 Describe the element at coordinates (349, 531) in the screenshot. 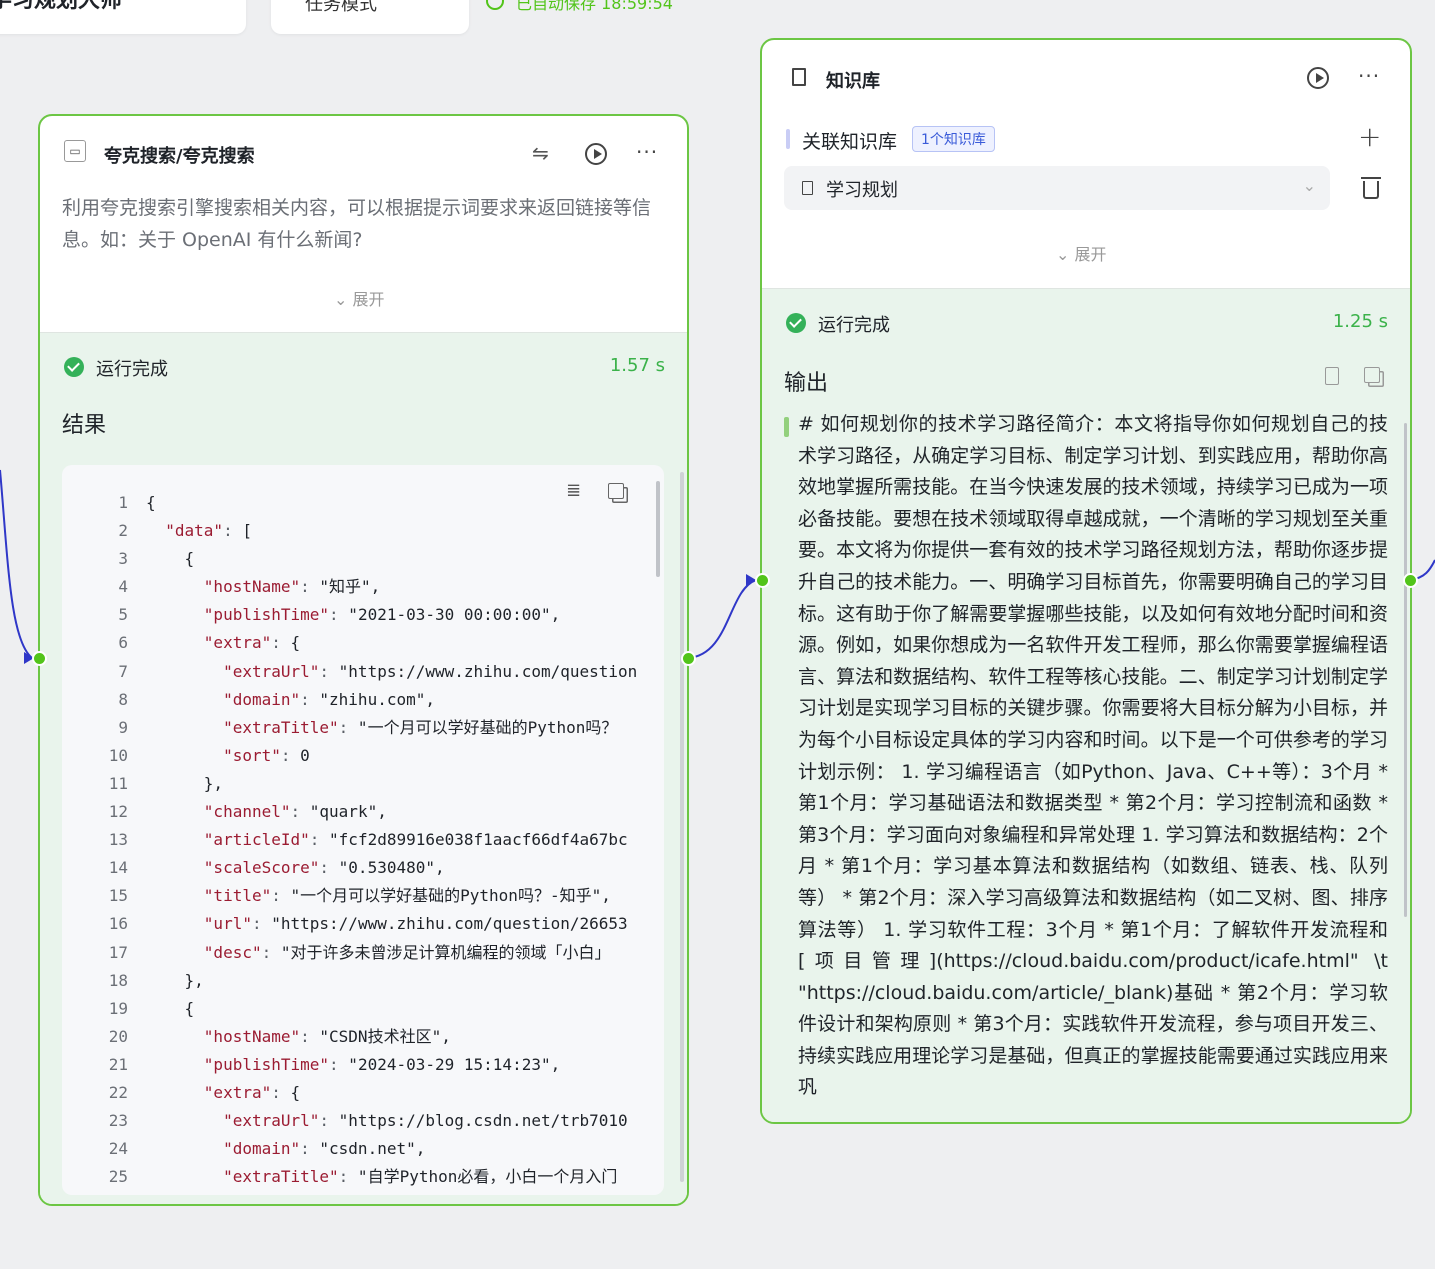

I see `code-line: 2 "data": [` at that location.